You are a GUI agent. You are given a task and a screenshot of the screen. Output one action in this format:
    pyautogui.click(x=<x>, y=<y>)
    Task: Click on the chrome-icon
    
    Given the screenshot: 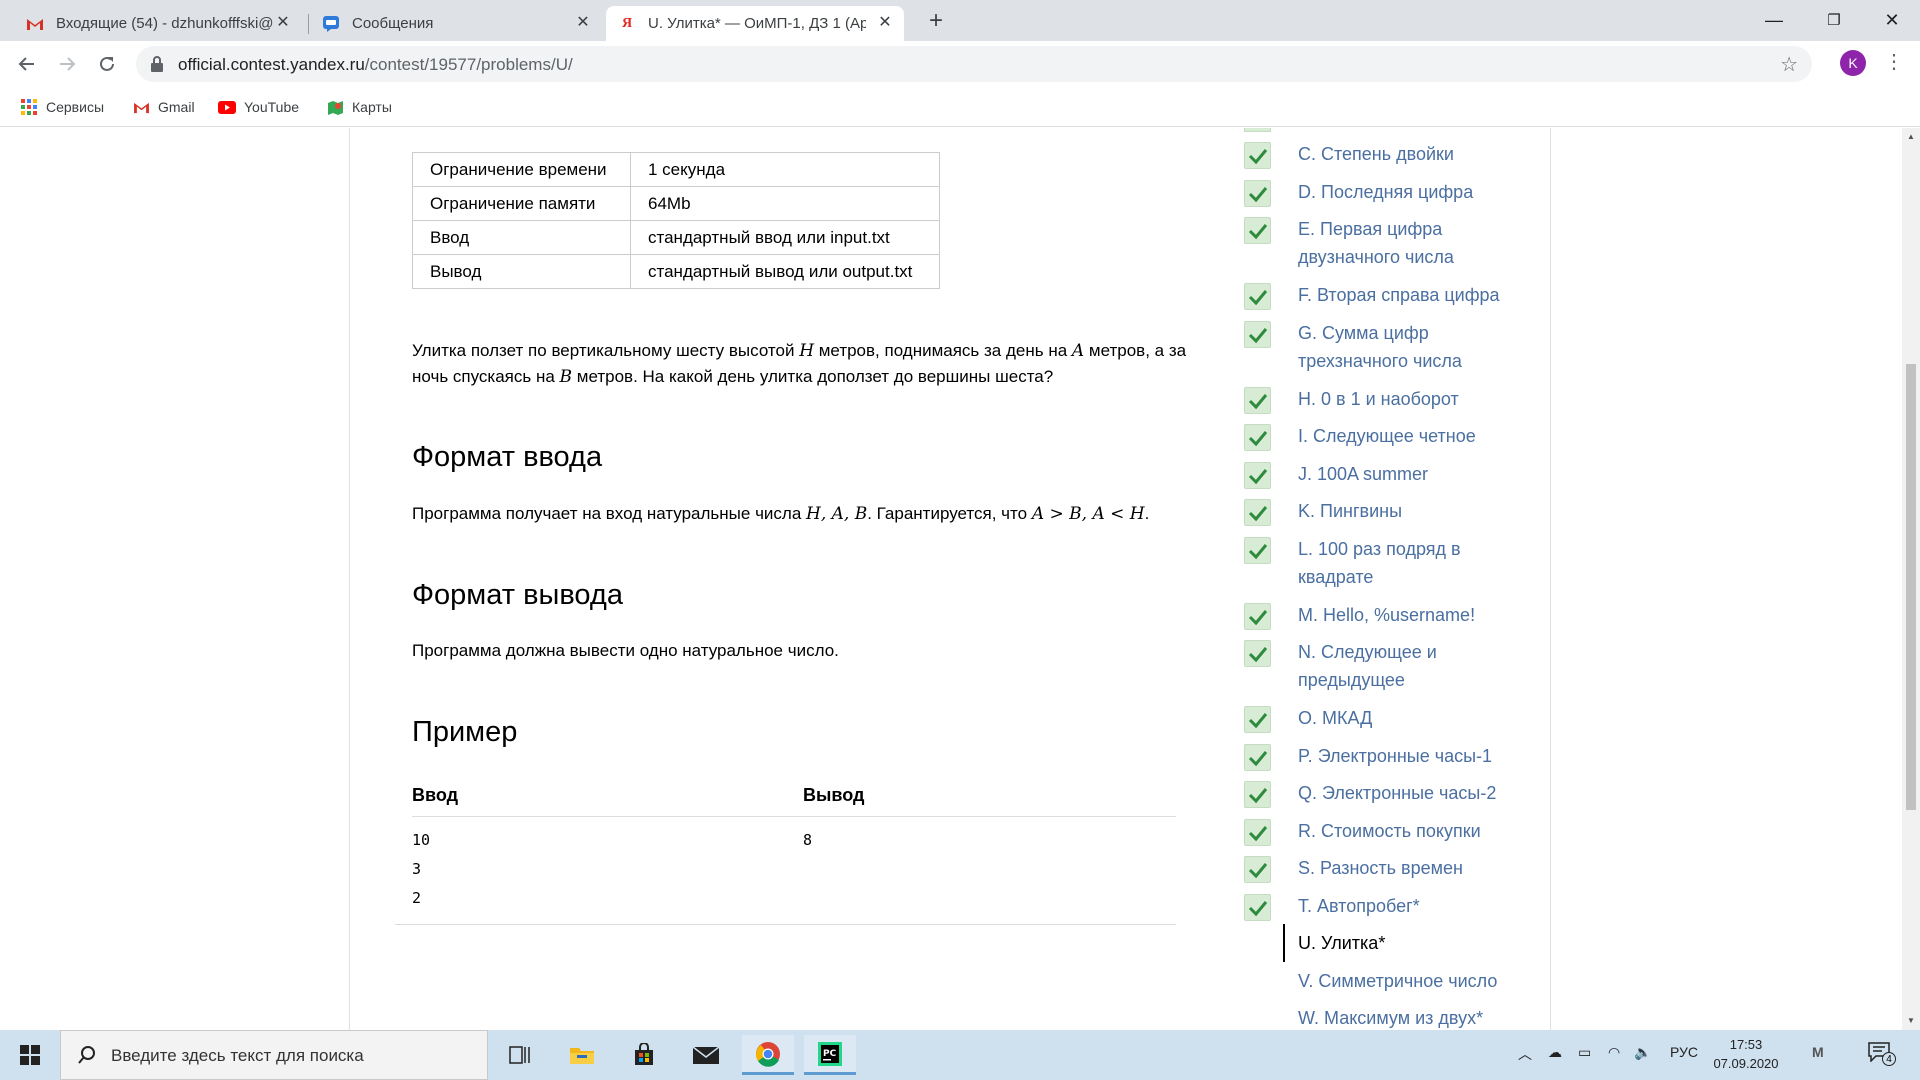 What is the action you would take?
    pyautogui.click(x=768, y=1055)
    